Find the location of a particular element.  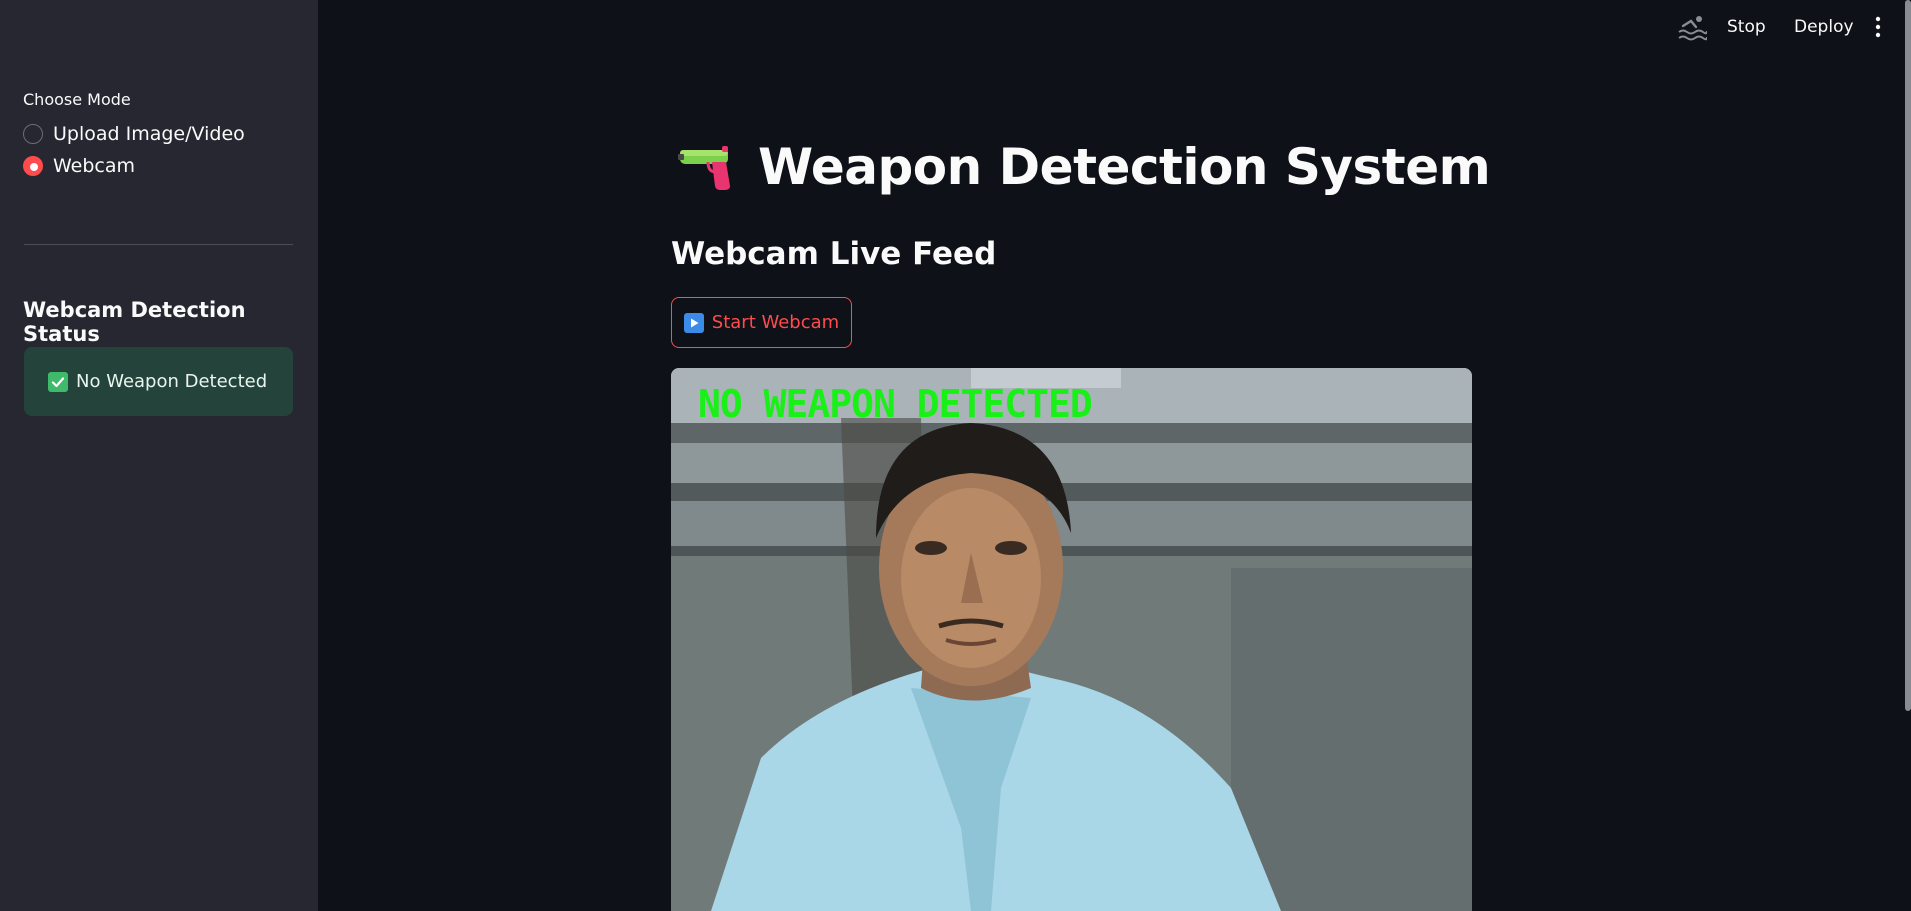

mode-option-label: Upload Image/Video is located at coordinates (149, 134).